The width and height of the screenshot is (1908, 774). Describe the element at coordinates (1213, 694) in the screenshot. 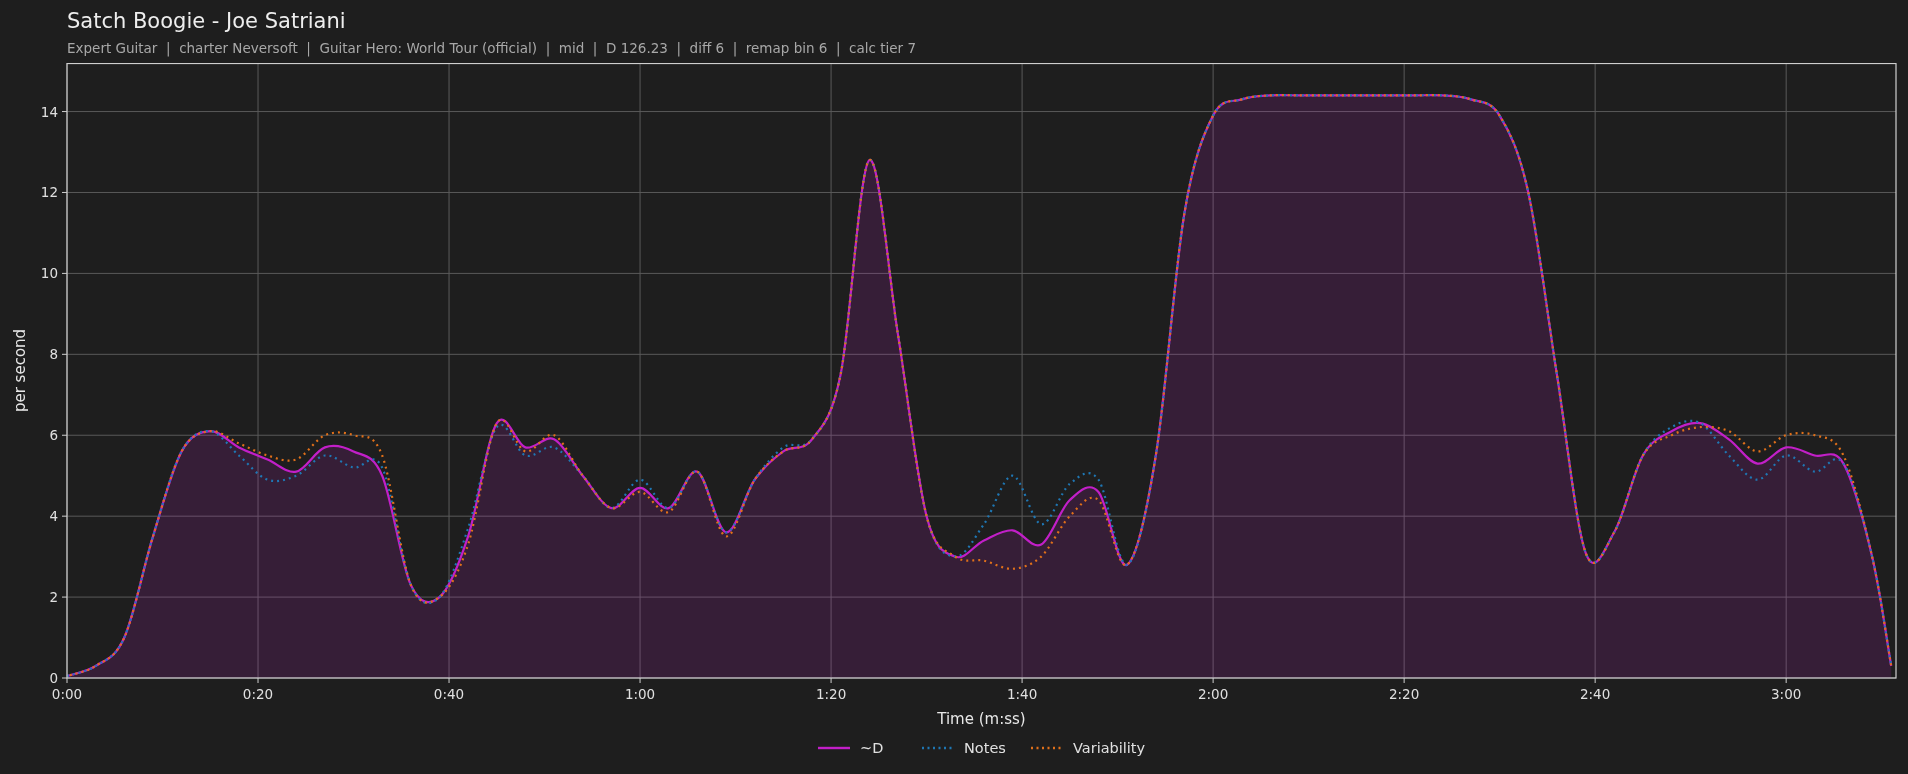

I see `x-tick-label: 2:00` at that location.